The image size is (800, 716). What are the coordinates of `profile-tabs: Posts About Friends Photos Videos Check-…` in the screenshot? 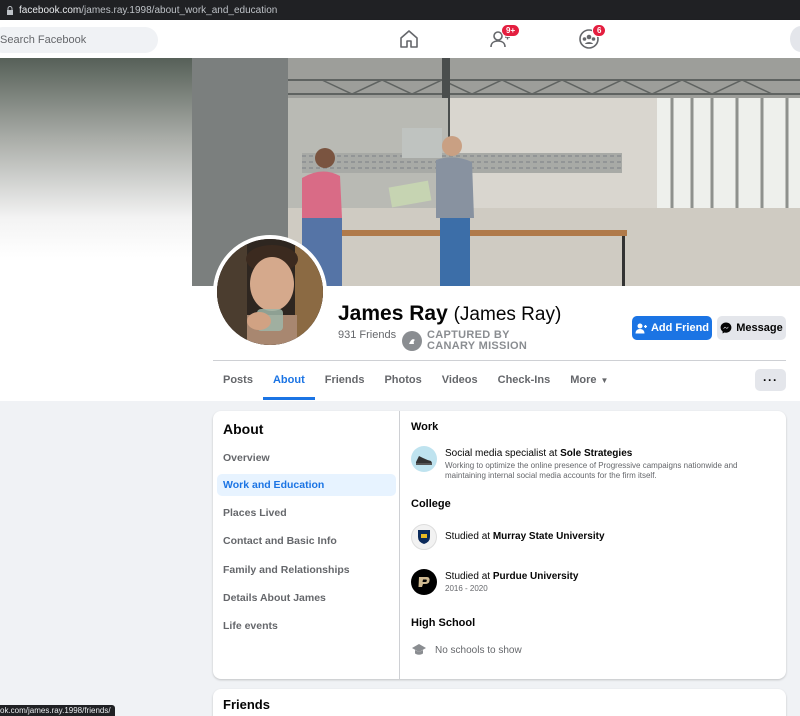 It's located at (415, 381).